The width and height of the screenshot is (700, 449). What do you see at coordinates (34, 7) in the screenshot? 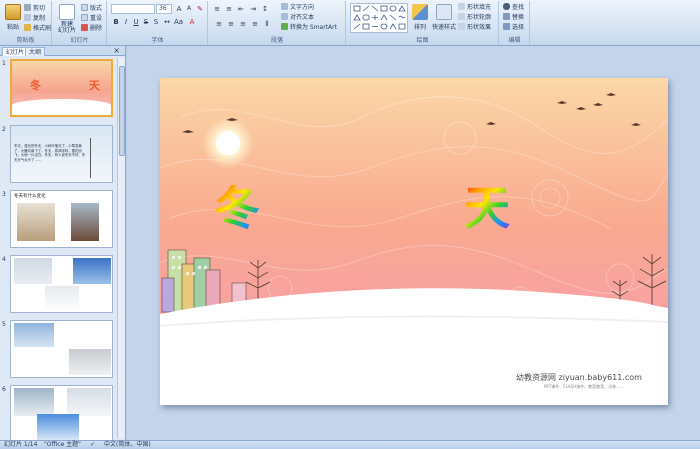
I see `cut-button: 剪切` at bounding box center [34, 7].